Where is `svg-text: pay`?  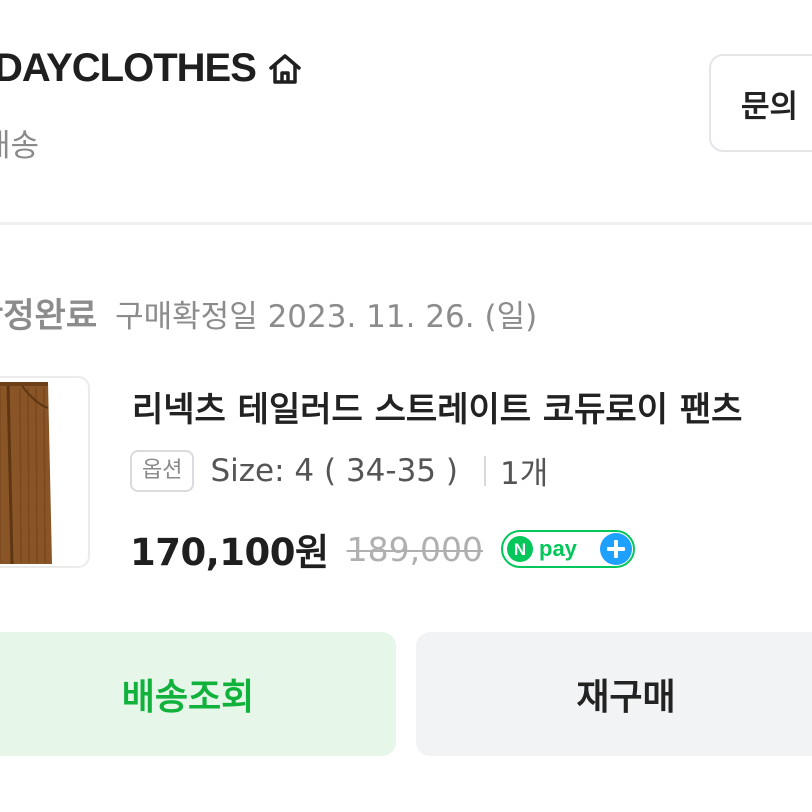
svg-text: pay is located at coordinates (558, 548).